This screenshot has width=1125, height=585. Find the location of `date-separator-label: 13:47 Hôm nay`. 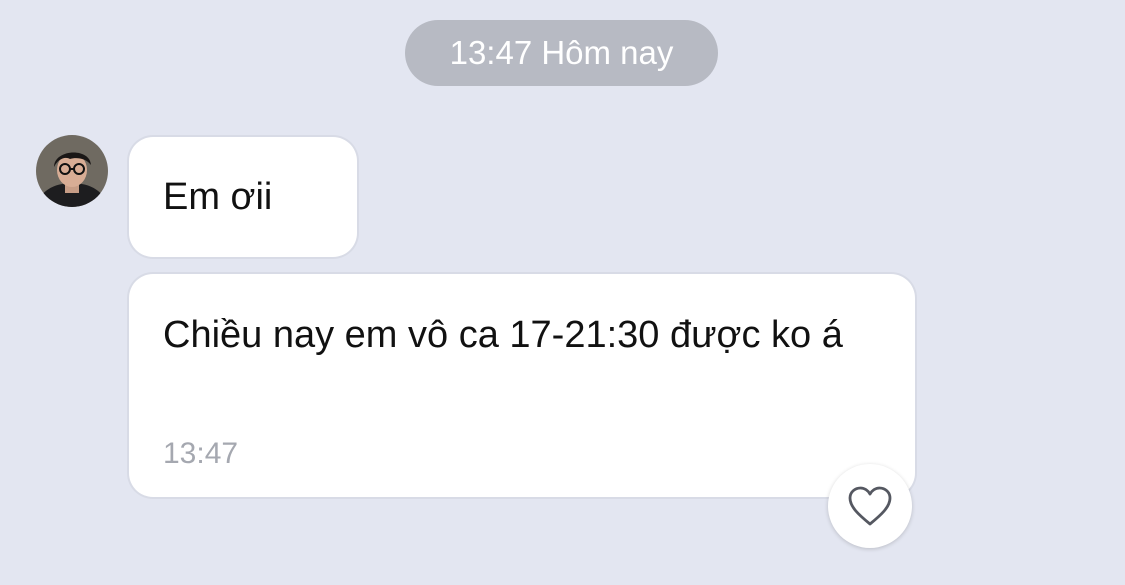

date-separator-label: 13:47 Hôm nay is located at coordinates (561, 52).